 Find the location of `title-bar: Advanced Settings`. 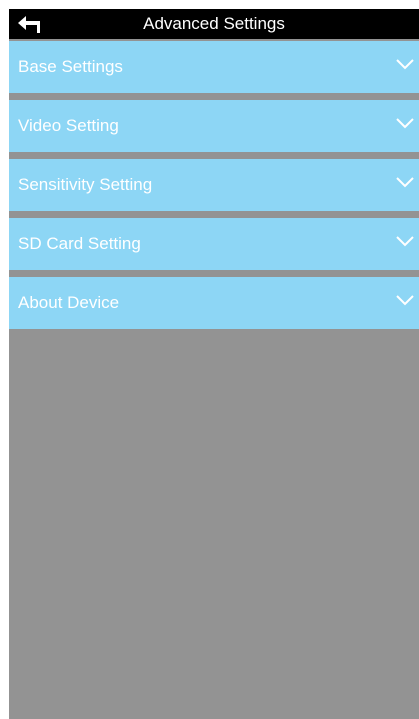

title-bar: Advanced Settings is located at coordinates (214, 24).